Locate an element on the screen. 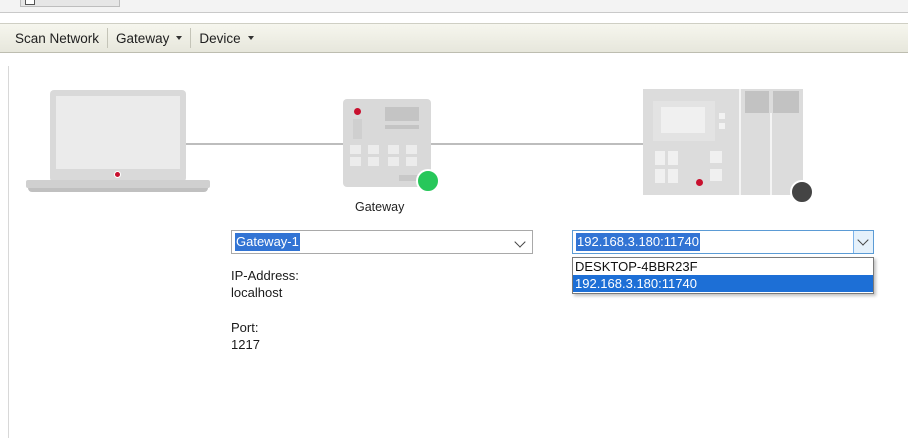  device-select-value: 192.168.3.180:11740 is located at coordinates (638, 242).